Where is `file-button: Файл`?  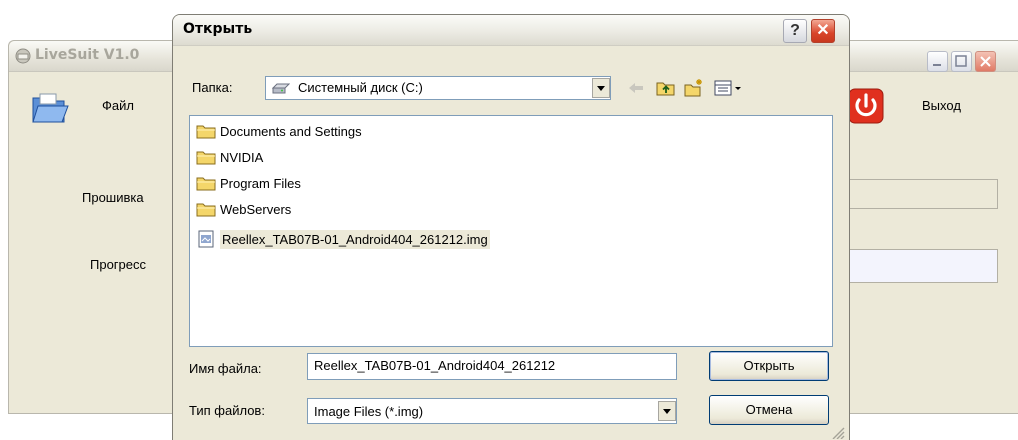
file-button: Файл is located at coordinates (100, 108).